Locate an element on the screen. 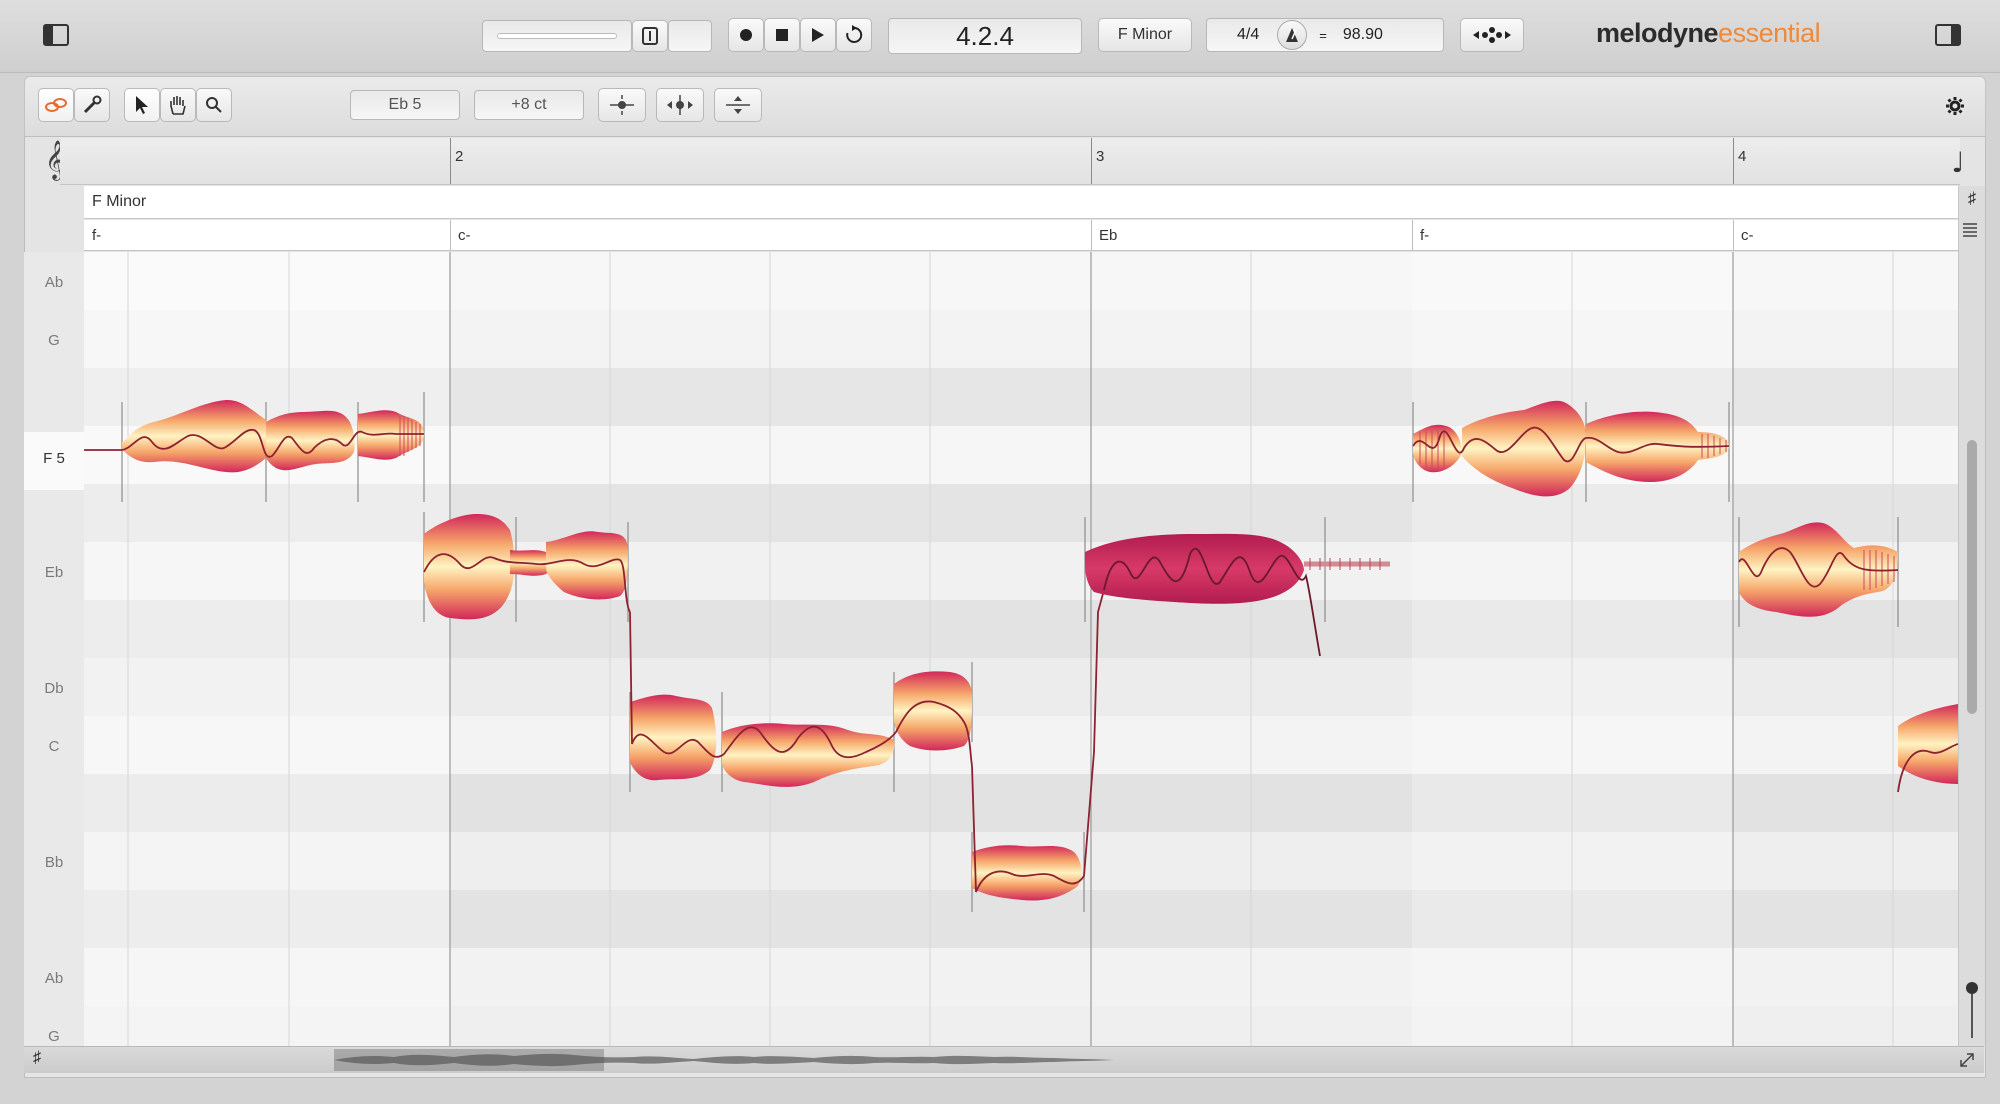 The image size is (2000, 1104). tuning-icon is located at coordinates (1492, 35).